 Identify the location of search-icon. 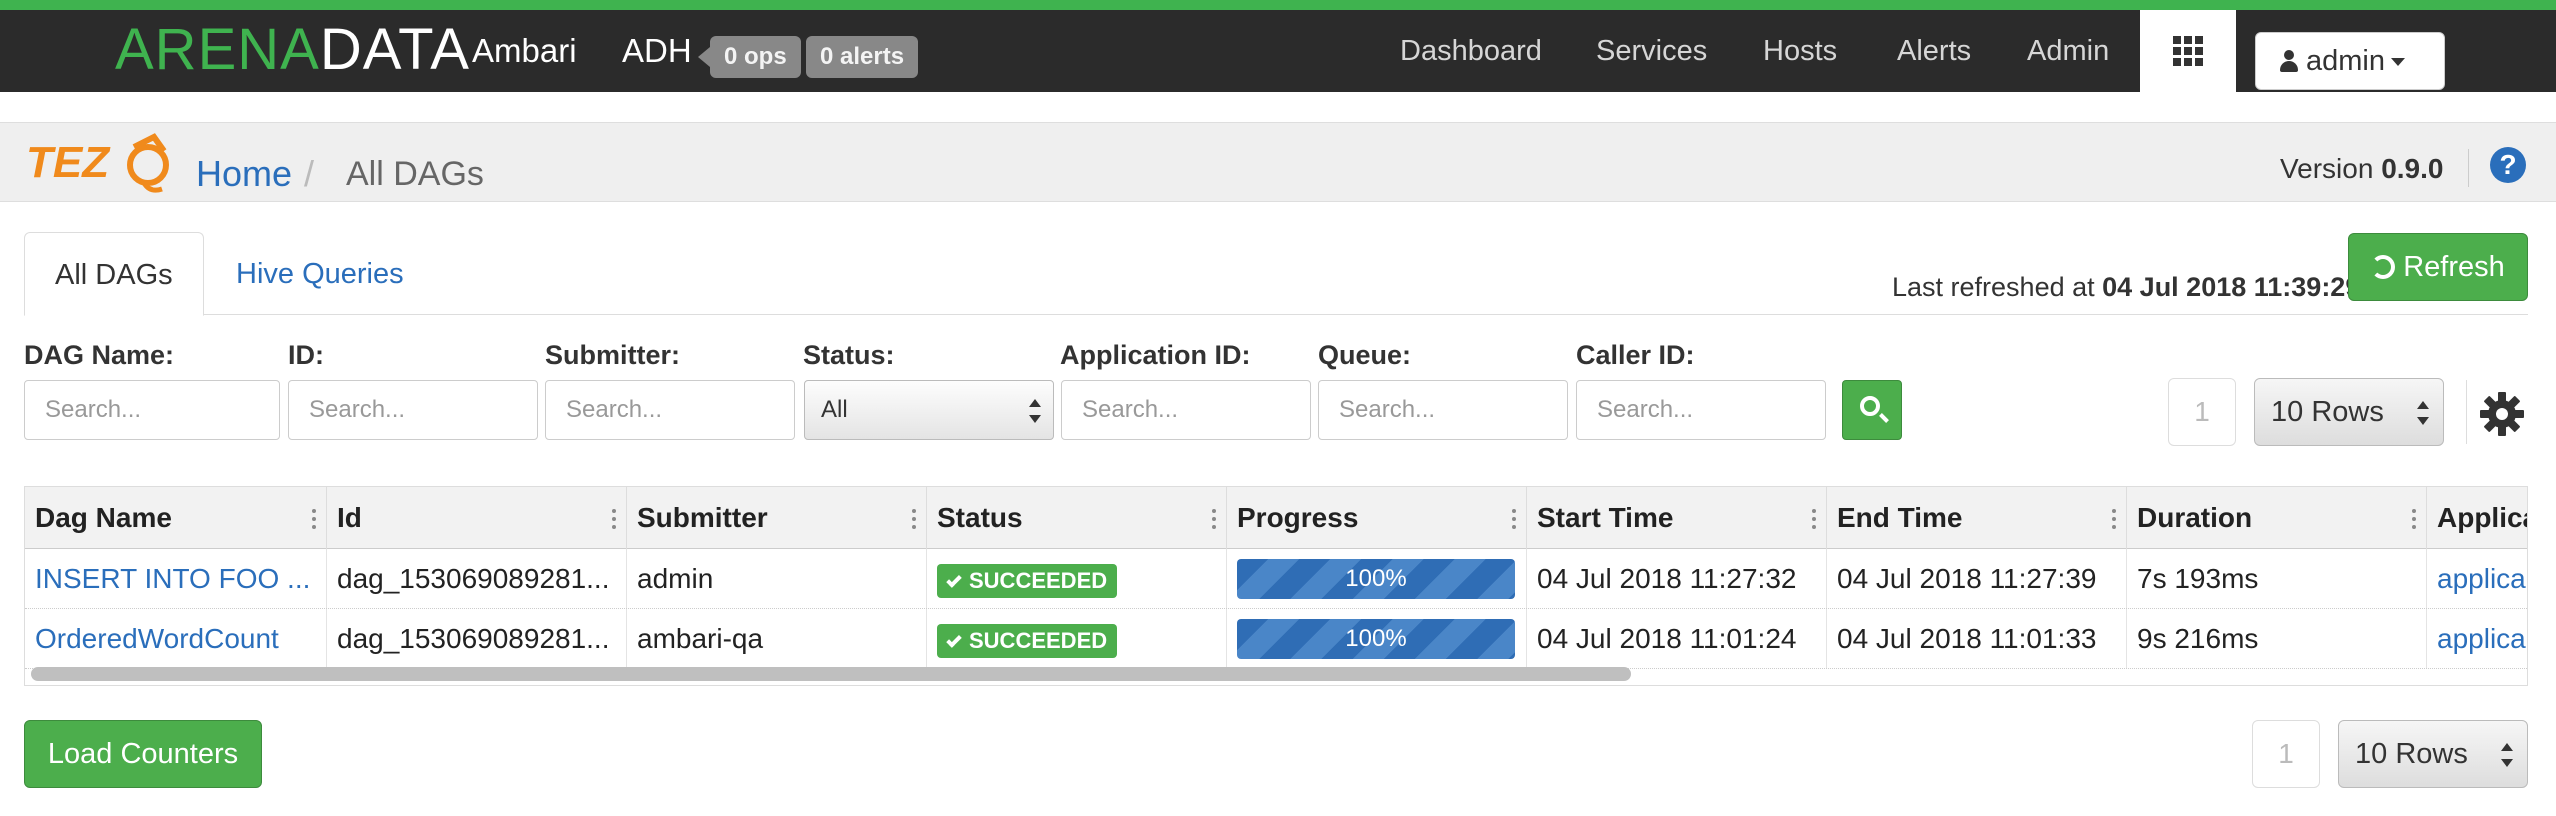
(1870, 406).